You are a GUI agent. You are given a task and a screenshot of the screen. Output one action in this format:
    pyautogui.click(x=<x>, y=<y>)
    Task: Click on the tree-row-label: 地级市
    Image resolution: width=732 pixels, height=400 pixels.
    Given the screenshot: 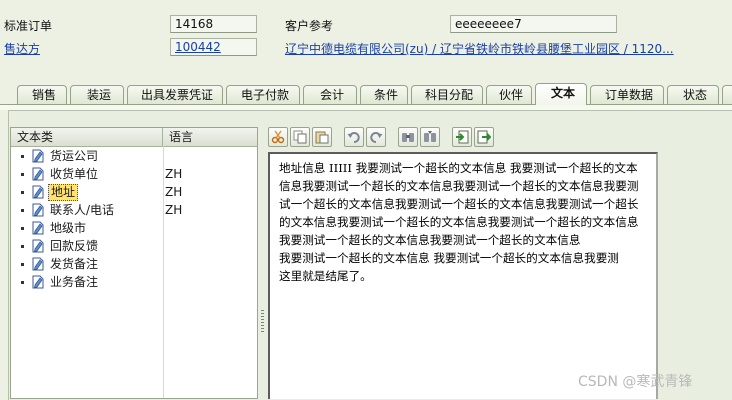 What is the action you would take?
    pyautogui.click(x=68, y=228)
    